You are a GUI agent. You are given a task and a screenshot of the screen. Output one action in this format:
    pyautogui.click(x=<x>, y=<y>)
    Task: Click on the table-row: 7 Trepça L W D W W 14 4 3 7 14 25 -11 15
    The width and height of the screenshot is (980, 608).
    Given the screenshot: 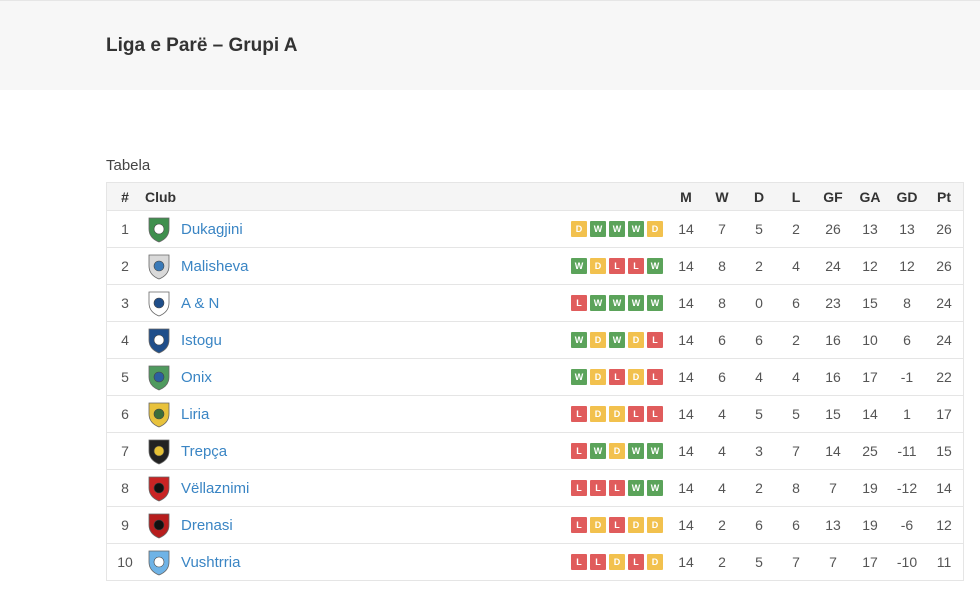 What is the action you would take?
    pyautogui.click(x=535, y=450)
    